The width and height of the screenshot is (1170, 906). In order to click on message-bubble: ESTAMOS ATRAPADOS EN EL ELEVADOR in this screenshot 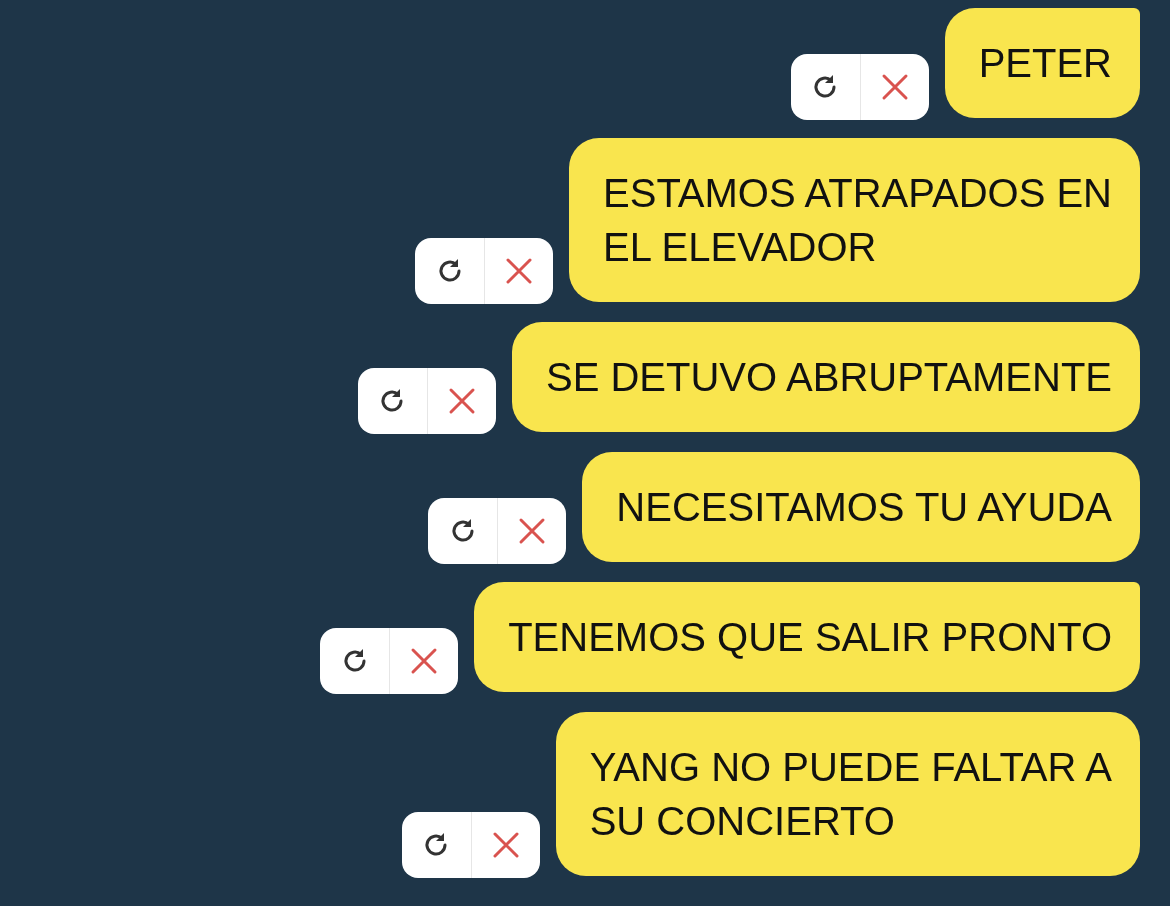, I will do `click(854, 220)`.